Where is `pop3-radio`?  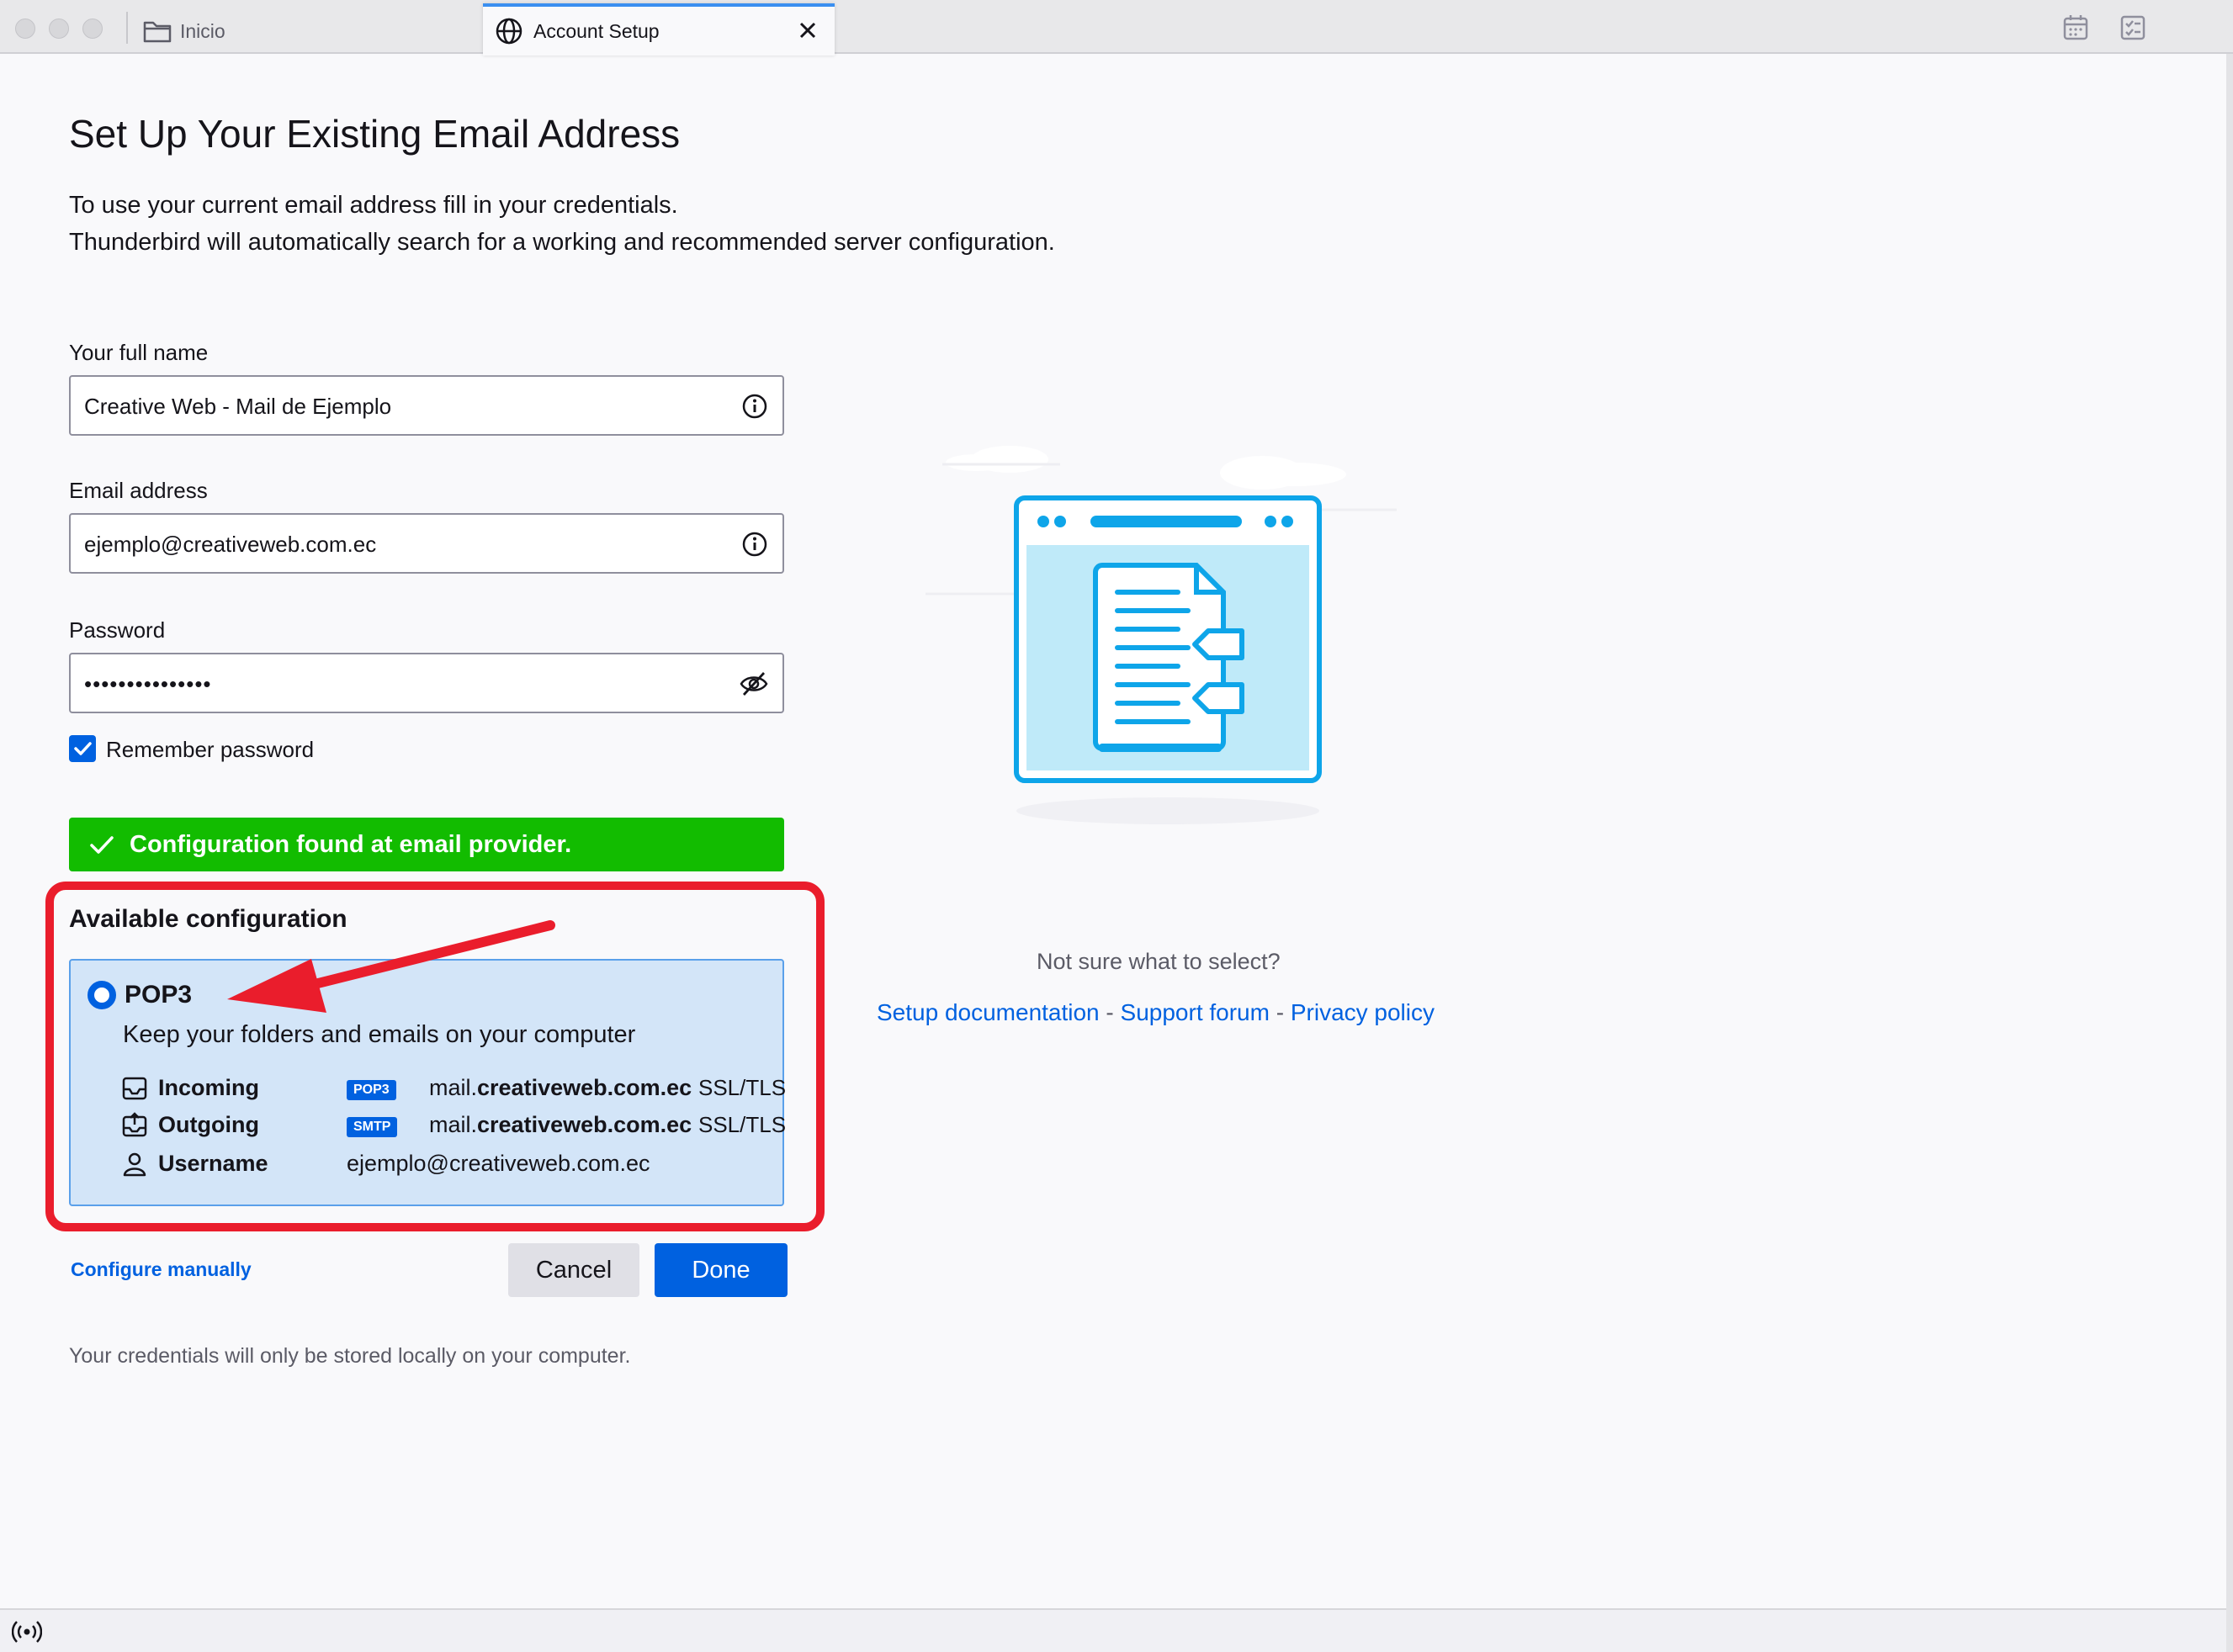
pop3-radio is located at coordinates (102, 995).